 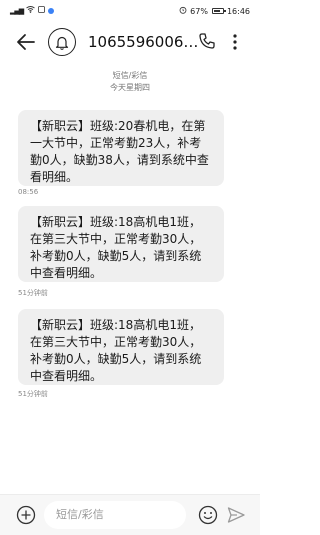 What do you see at coordinates (28, 192) in the screenshot?
I see `message-time: 08:56` at bounding box center [28, 192].